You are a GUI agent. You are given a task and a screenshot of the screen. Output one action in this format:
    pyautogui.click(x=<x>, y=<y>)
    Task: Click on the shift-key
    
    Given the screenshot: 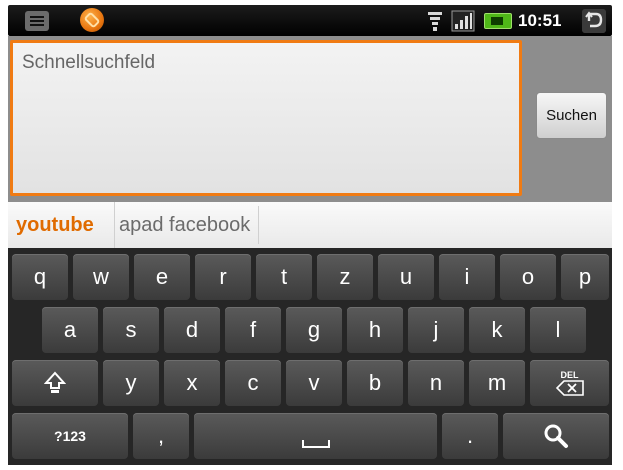 What is the action you would take?
    pyautogui.click(x=55, y=383)
    